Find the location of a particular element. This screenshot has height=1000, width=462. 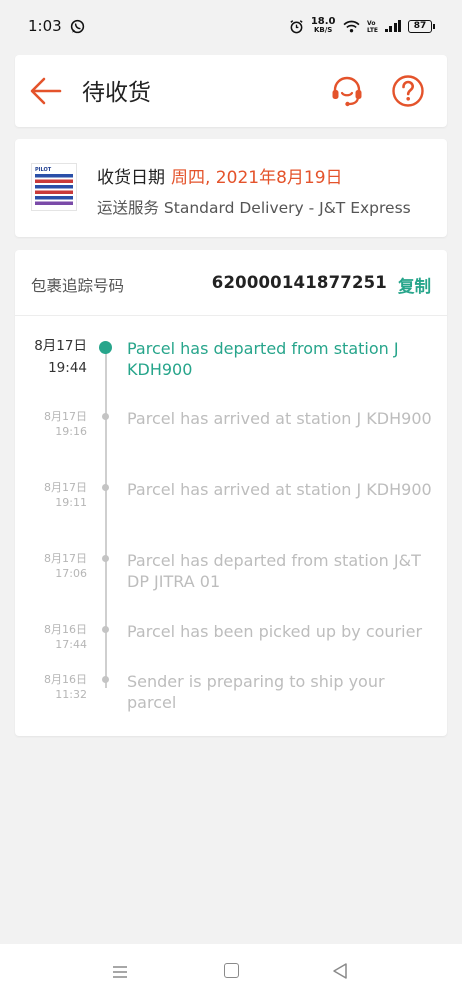

volte-icon: Vo LTE is located at coordinates (372, 26).